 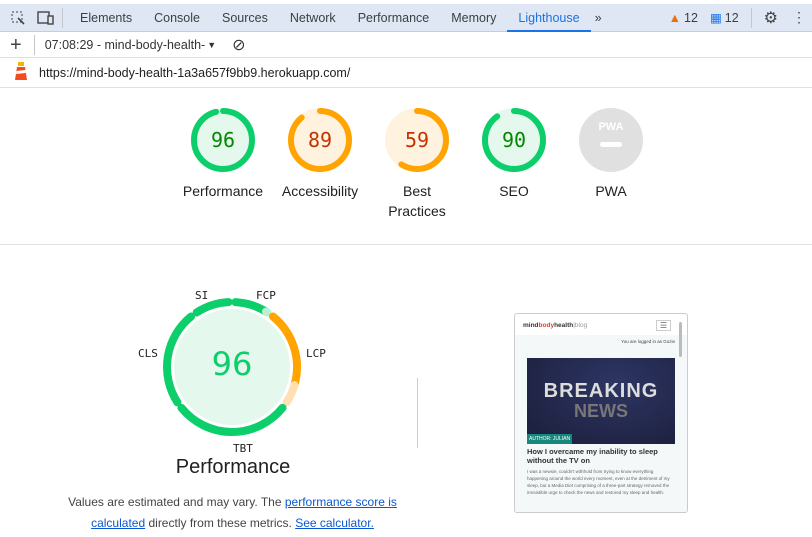 What do you see at coordinates (320, 191) in the screenshot?
I see `gauge-label: Accessibility` at bounding box center [320, 191].